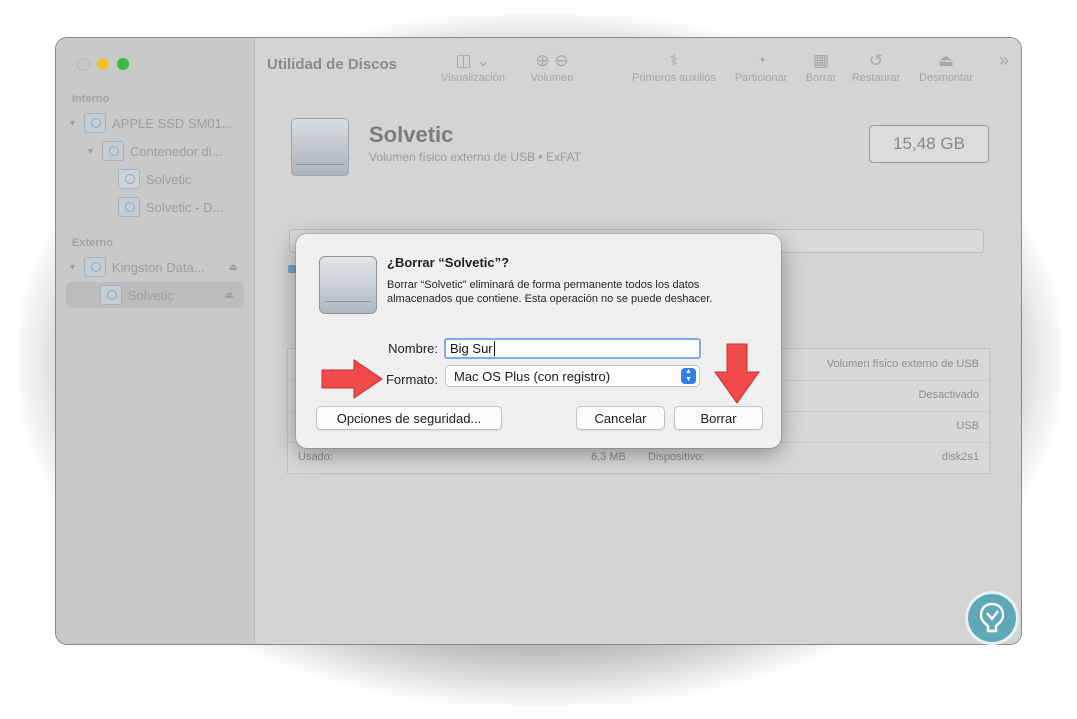 The height and width of the screenshot is (719, 1077). What do you see at coordinates (471, 348) in the screenshot?
I see `name-input-value: Big Sur` at bounding box center [471, 348].